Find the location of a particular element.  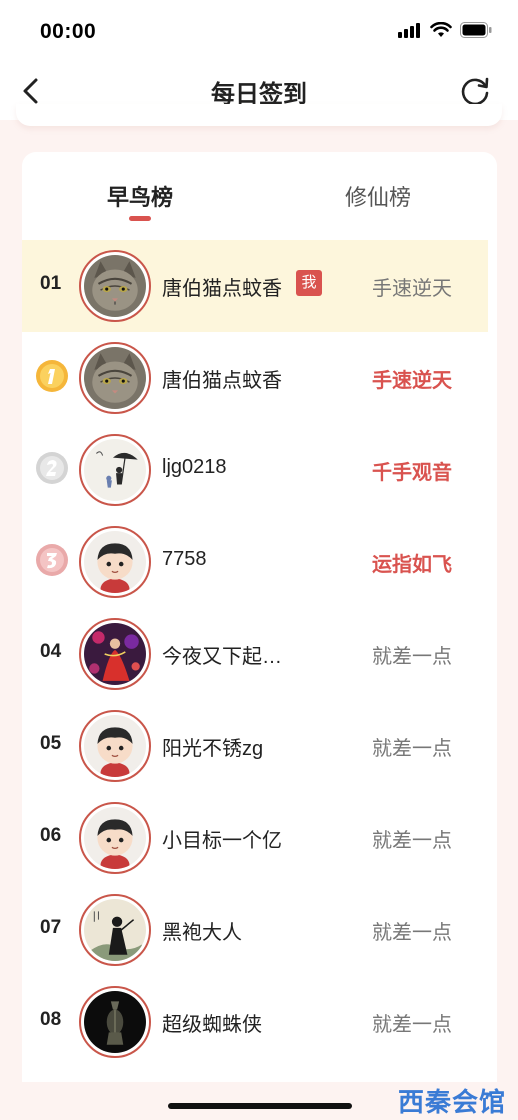

rank-row: 08 超级蜘蛛侠 就差一点 is located at coordinates (255, 1022).